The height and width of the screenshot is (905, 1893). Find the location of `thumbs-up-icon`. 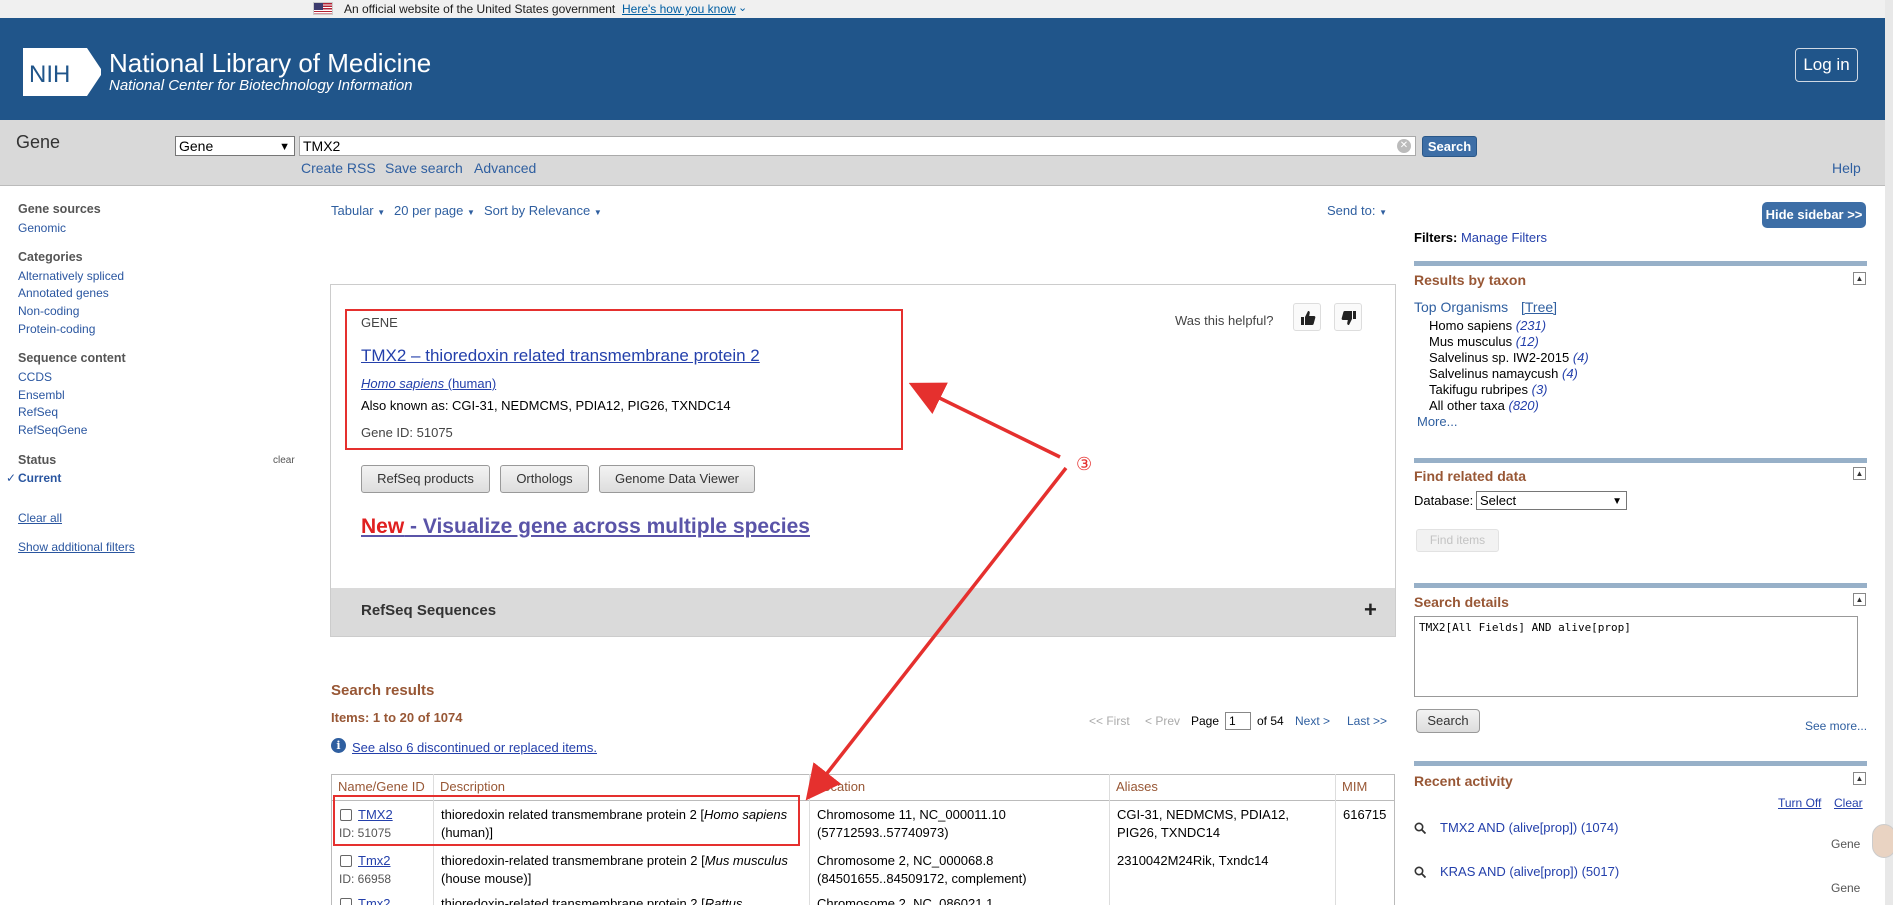

thumbs-up-icon is located at coordinates (1307, 317).